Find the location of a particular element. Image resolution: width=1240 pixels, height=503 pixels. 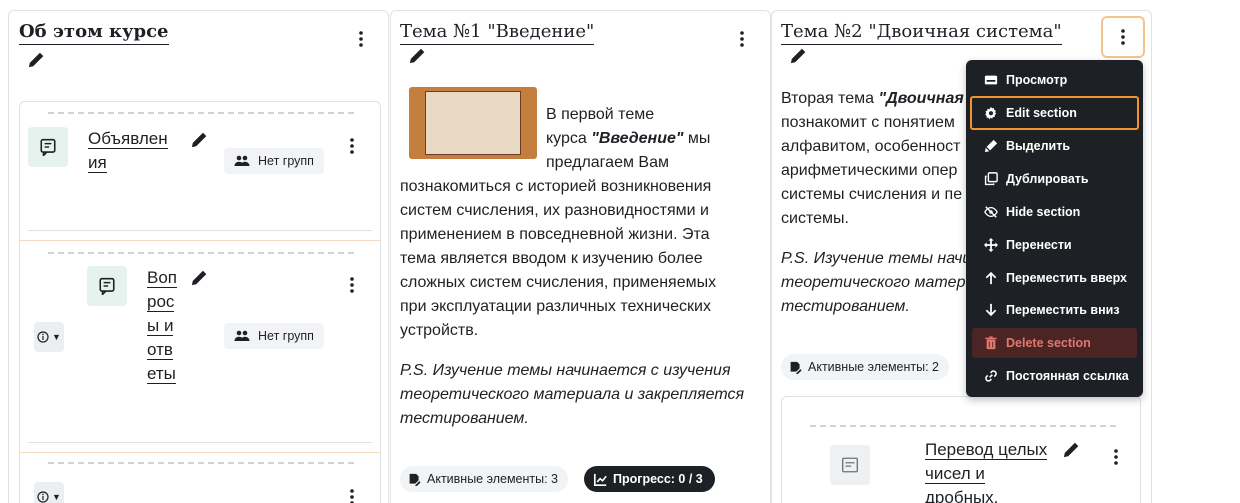

menu-item-label: Переместить вверх is located at coordinates (1067, 278).